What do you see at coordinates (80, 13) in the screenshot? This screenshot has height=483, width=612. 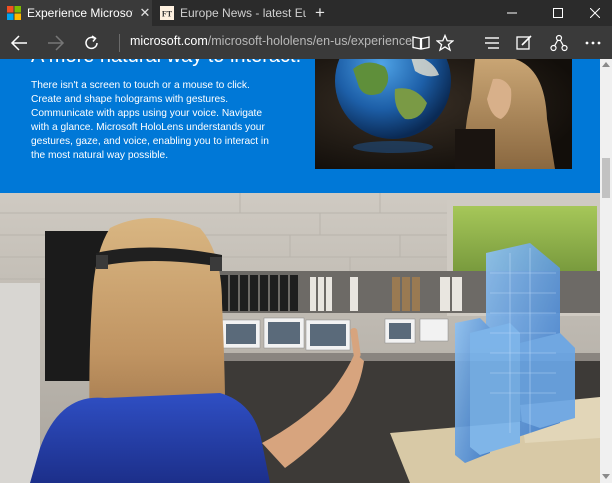 I see `tab-label: Experience Microsoft Hc` at bounding box center [80, 13].